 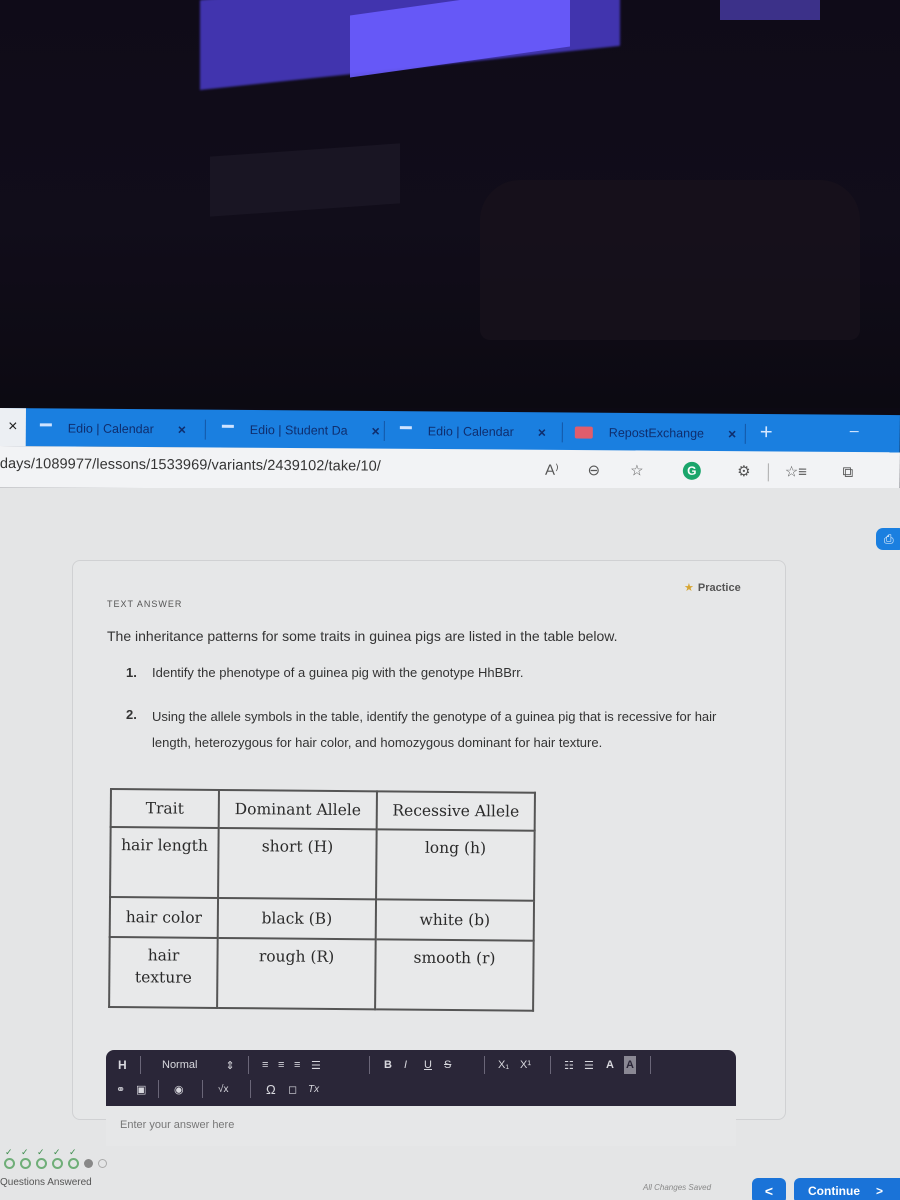 I want to click on progress-dot-current, so click(x=88, y=1163).